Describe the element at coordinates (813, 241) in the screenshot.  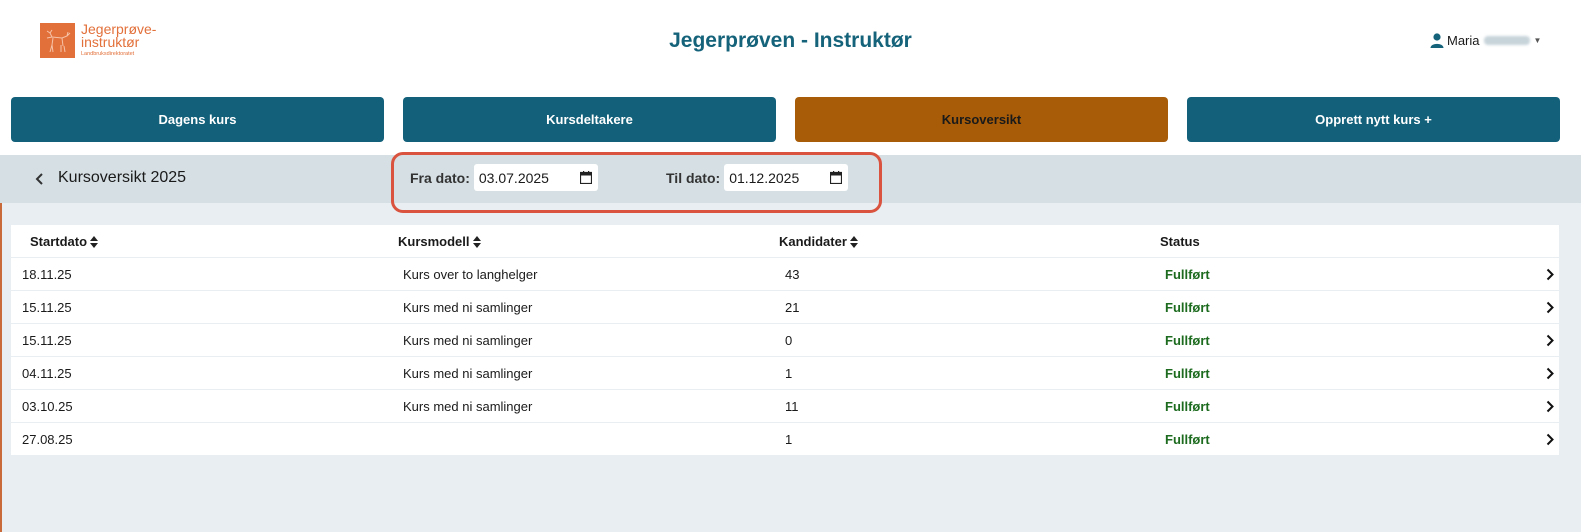
I see `header-kandidater-label: Kandidater` at that location.